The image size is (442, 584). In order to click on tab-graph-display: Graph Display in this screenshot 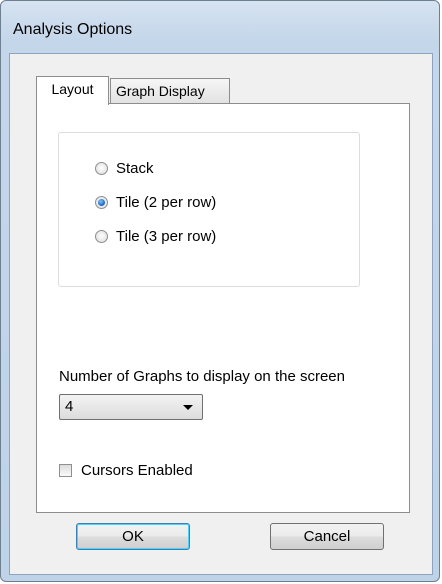, I will do `click(170, 90)`.